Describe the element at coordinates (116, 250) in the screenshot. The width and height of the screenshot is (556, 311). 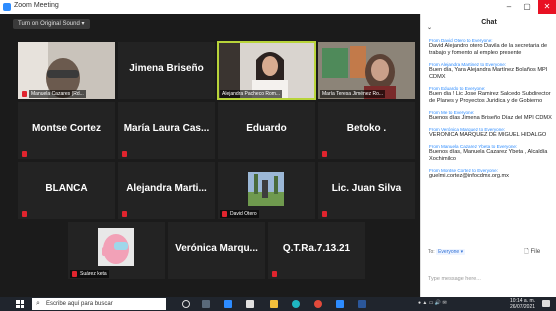
I see `video-tile-suarez-keta: Suárez keta` at that location.